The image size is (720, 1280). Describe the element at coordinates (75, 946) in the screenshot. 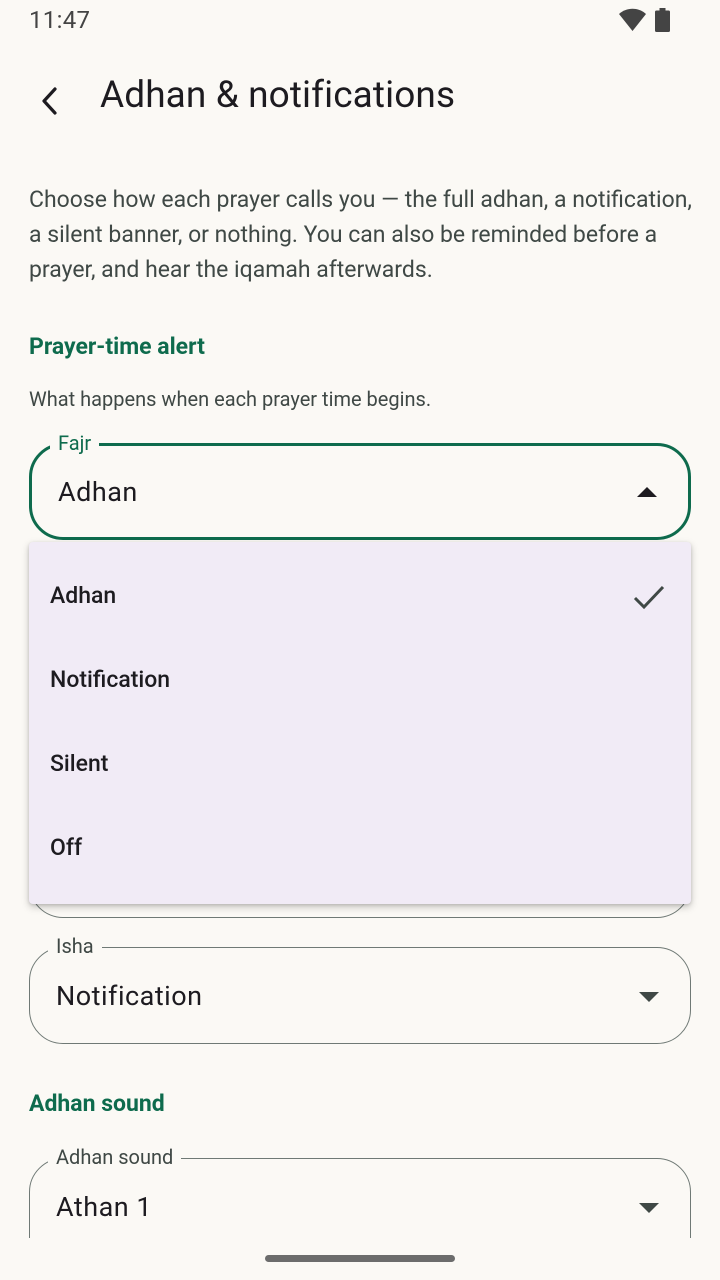

I see `isha-dropdown-label: Isha` at that location.